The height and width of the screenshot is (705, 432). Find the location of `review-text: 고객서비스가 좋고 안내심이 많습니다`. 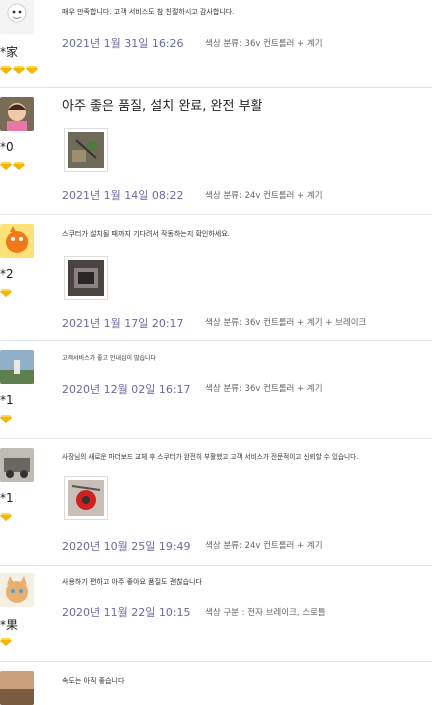

review-text: 고객서비스가 좋고 안내심이 많습니다 is located at coordinates (109, 358).